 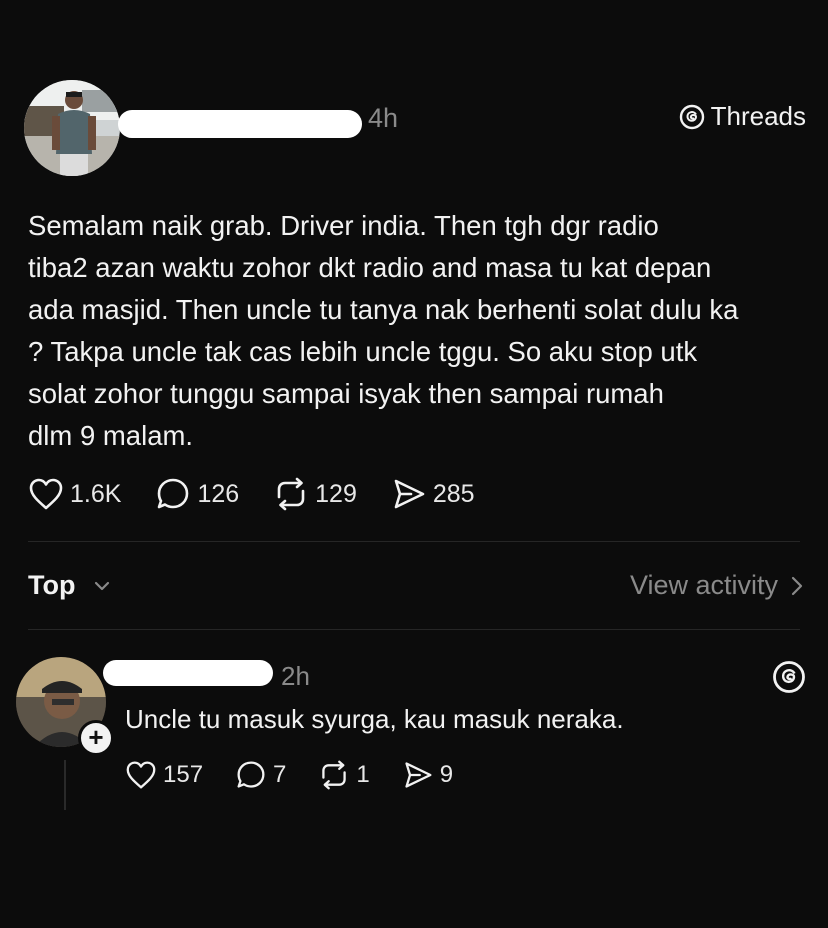 I want to click on post-actions: 1.6K 126 129 285, so click(x=268, y=494).